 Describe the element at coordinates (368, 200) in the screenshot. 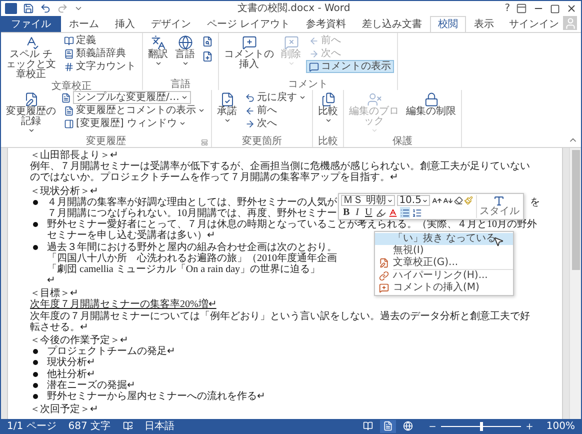

I see `font-dropdown: ＭＳ 明朝` at that location.